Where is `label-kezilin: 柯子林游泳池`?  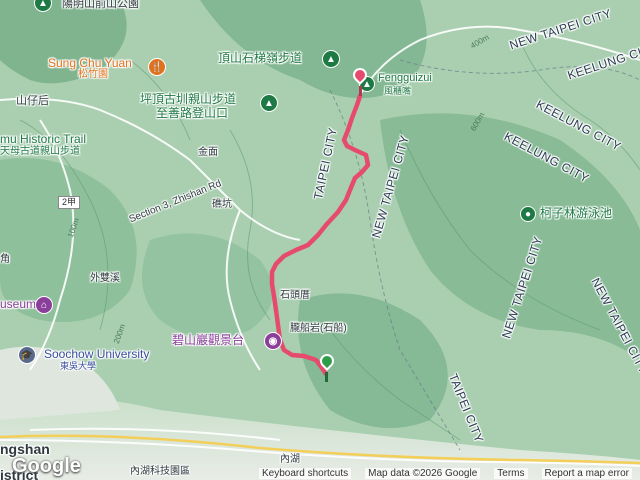 label-kezilin: 柯子林游泳池 is located at coordinates (576, 213).